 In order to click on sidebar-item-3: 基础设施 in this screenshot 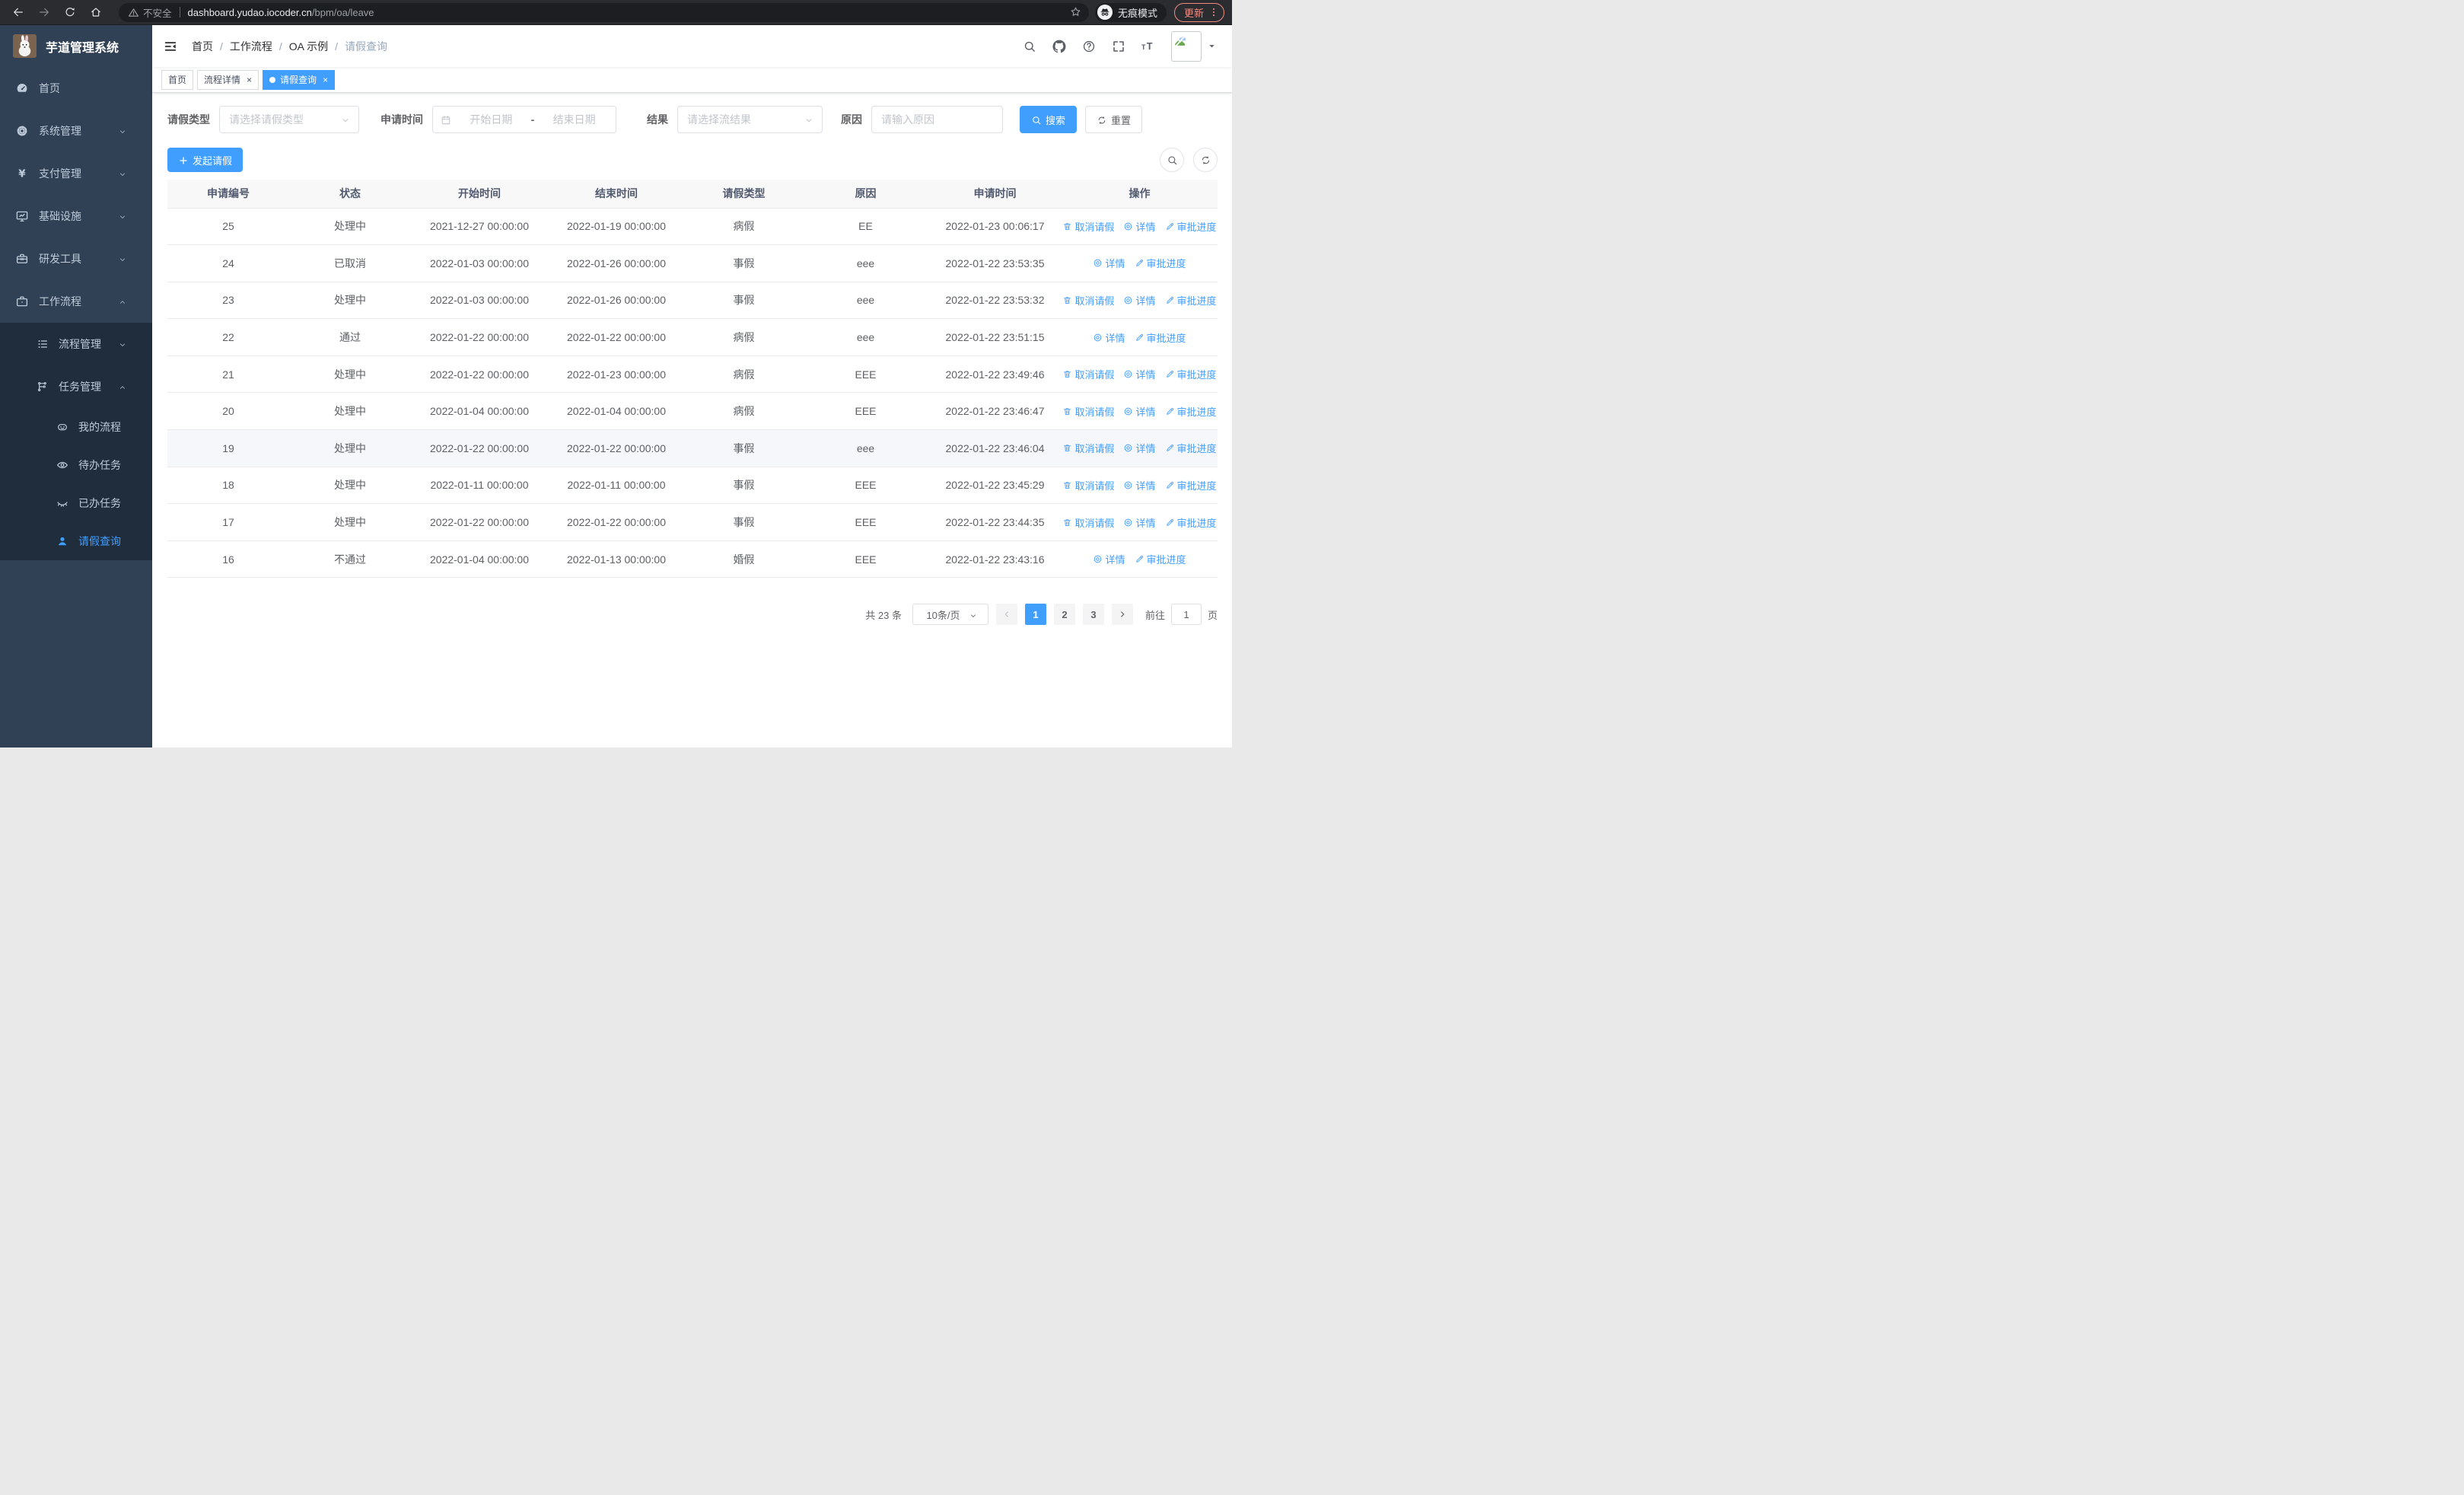, I will do `click(76, 216)`.